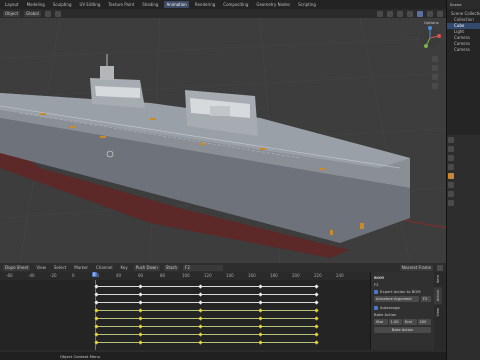 The image size is (480, 360). Describe the element at coordinates (81, 267) in the screenshot. I see `dopesheet-menu-marker: Marker` at that location.